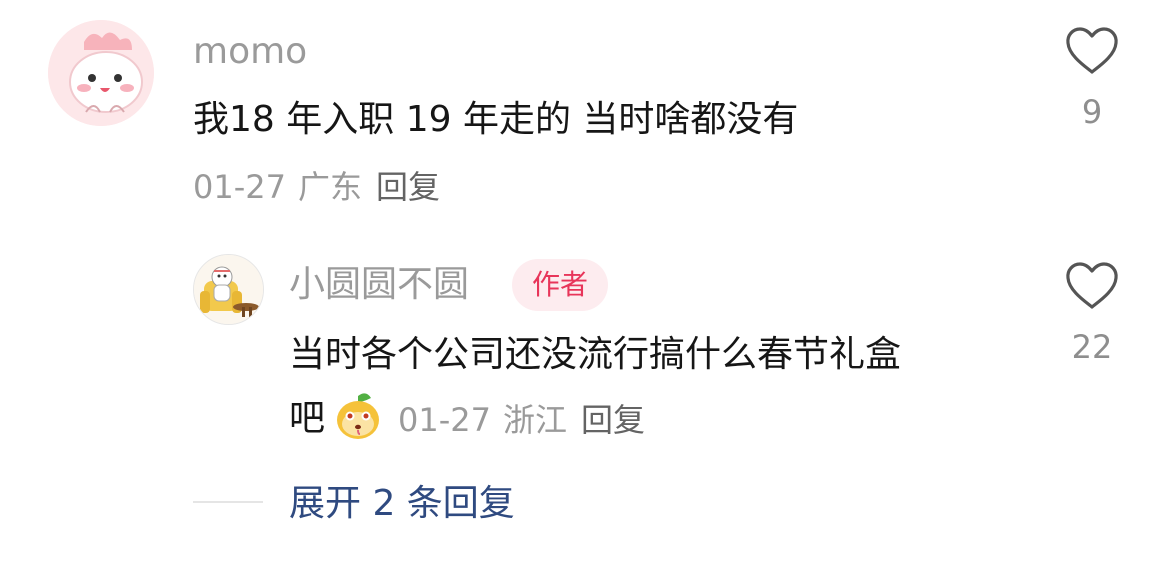 Image resolution: width=1170 pixels, height=572 pixels. Describe the element at coordinates (250, 52) in the screenshot. I see `comment-username: momo` at that location.